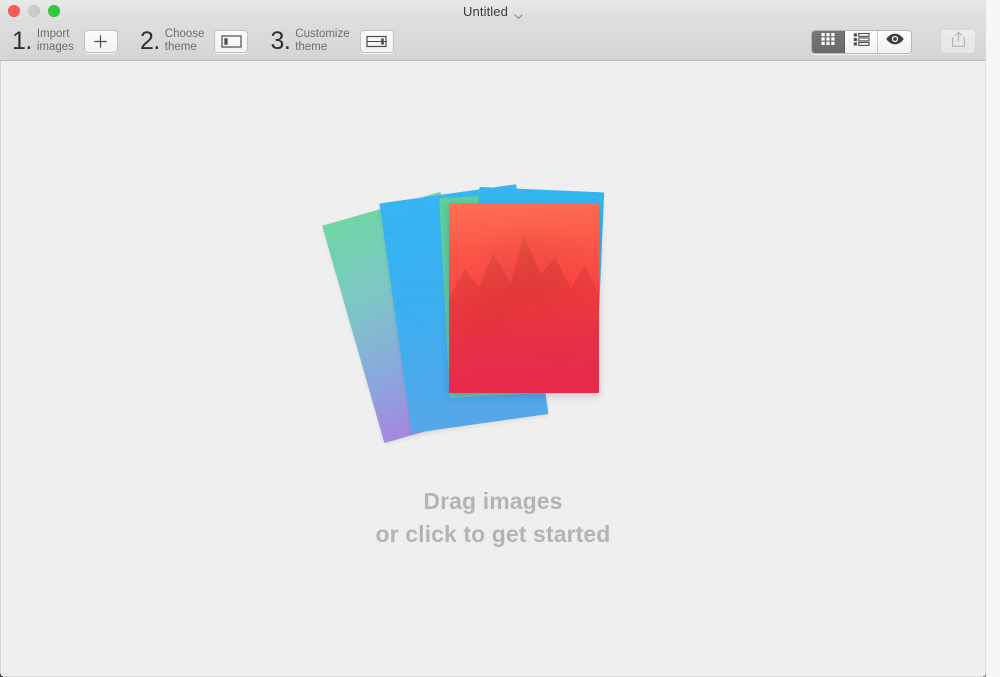 The height and width of the screenshot is (677, 1000). What do you see at coordinates (493, 501) in the screenshot?
I see `drop-headline: Drag images` at bounding box center [493, 501].